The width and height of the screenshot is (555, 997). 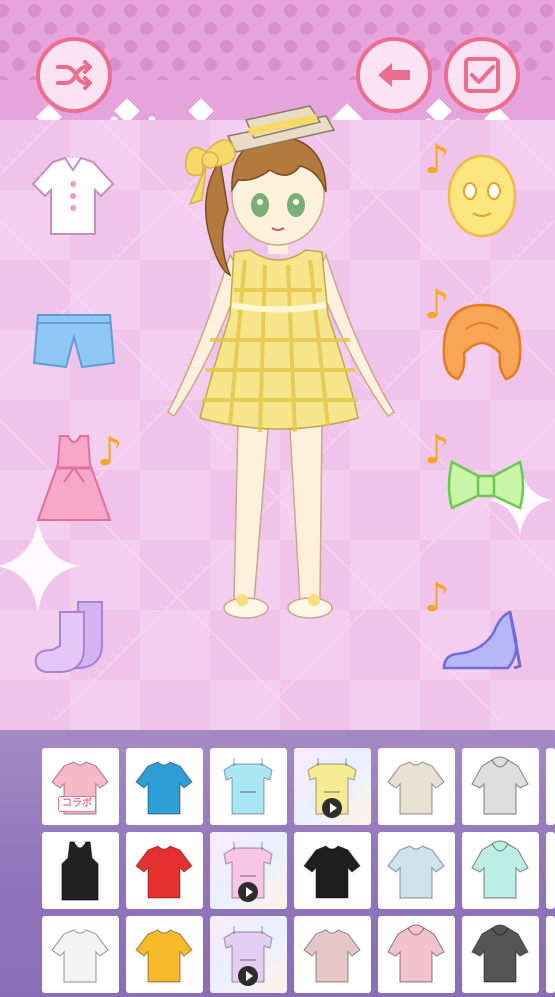 I want to click on white-shirt-icon, so click(x=80, y=956).